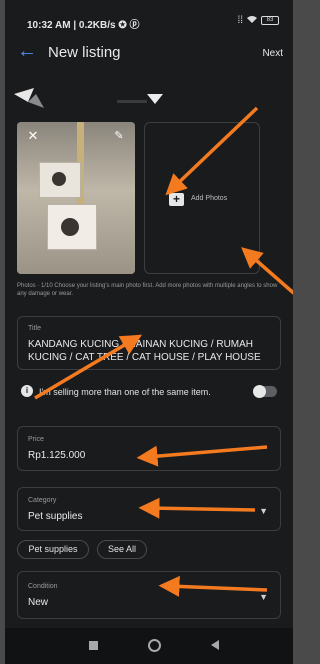  Describe the element at coordinates (59, 179) in the screenshot. I see `photo-cat-hole-top` at that location.